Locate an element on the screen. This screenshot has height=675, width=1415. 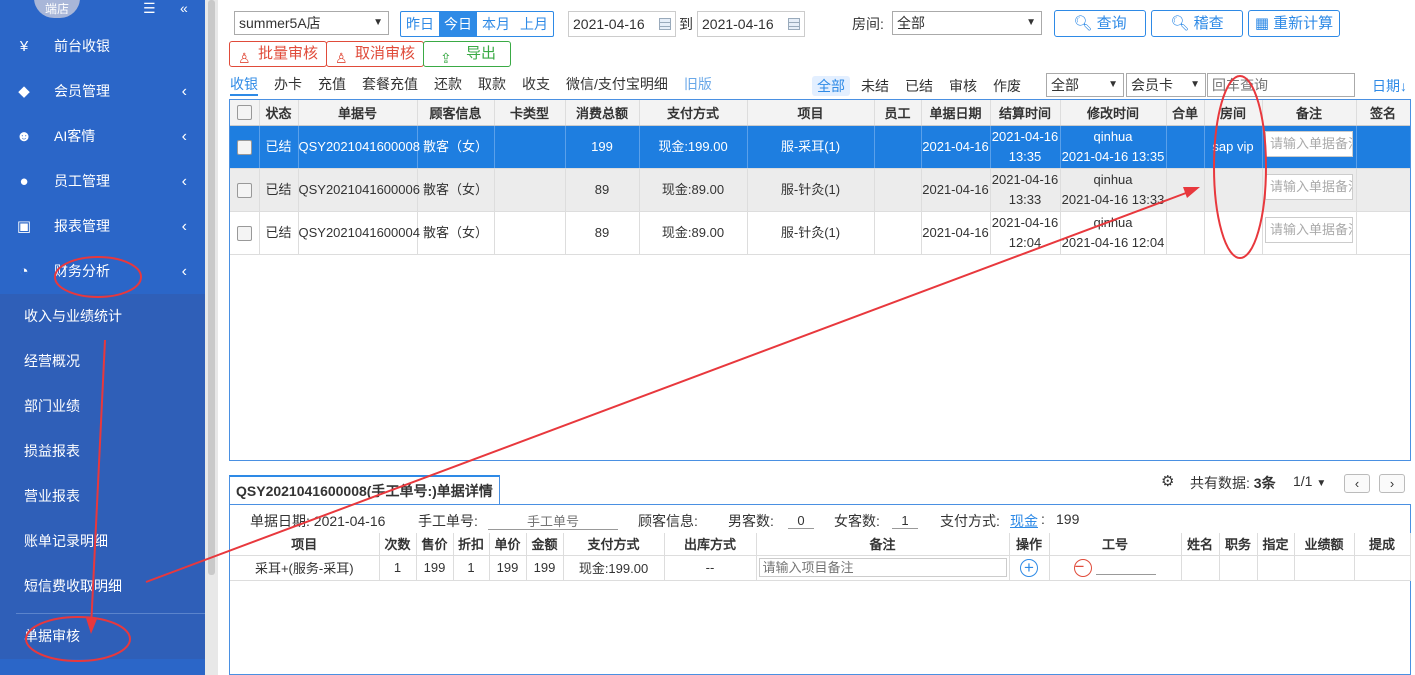
status-select: 全部 ▼ is located at coordinates (1085, 85).